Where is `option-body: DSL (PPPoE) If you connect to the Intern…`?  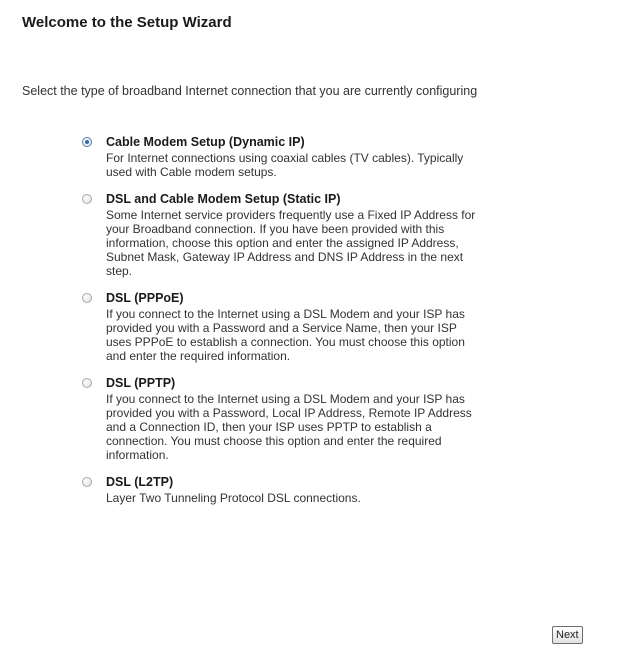
option-body: DSL (PPPoE) If you connect to the Intern… is located at coordinates (285, 326).